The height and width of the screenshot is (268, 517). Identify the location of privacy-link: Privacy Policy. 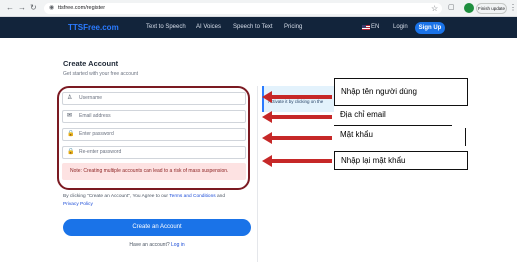
(78, 204).